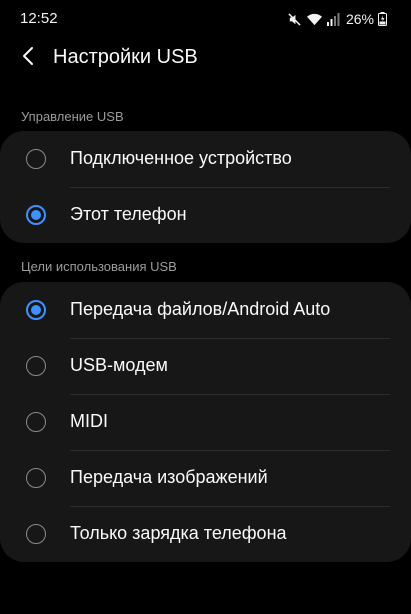 Image resolution: width=411 pixels, height=614 pixels. Describe the element at coordinates (200, 309) in the screenshot. I see `option-label: Передача файлов/Android Auto` at that location.